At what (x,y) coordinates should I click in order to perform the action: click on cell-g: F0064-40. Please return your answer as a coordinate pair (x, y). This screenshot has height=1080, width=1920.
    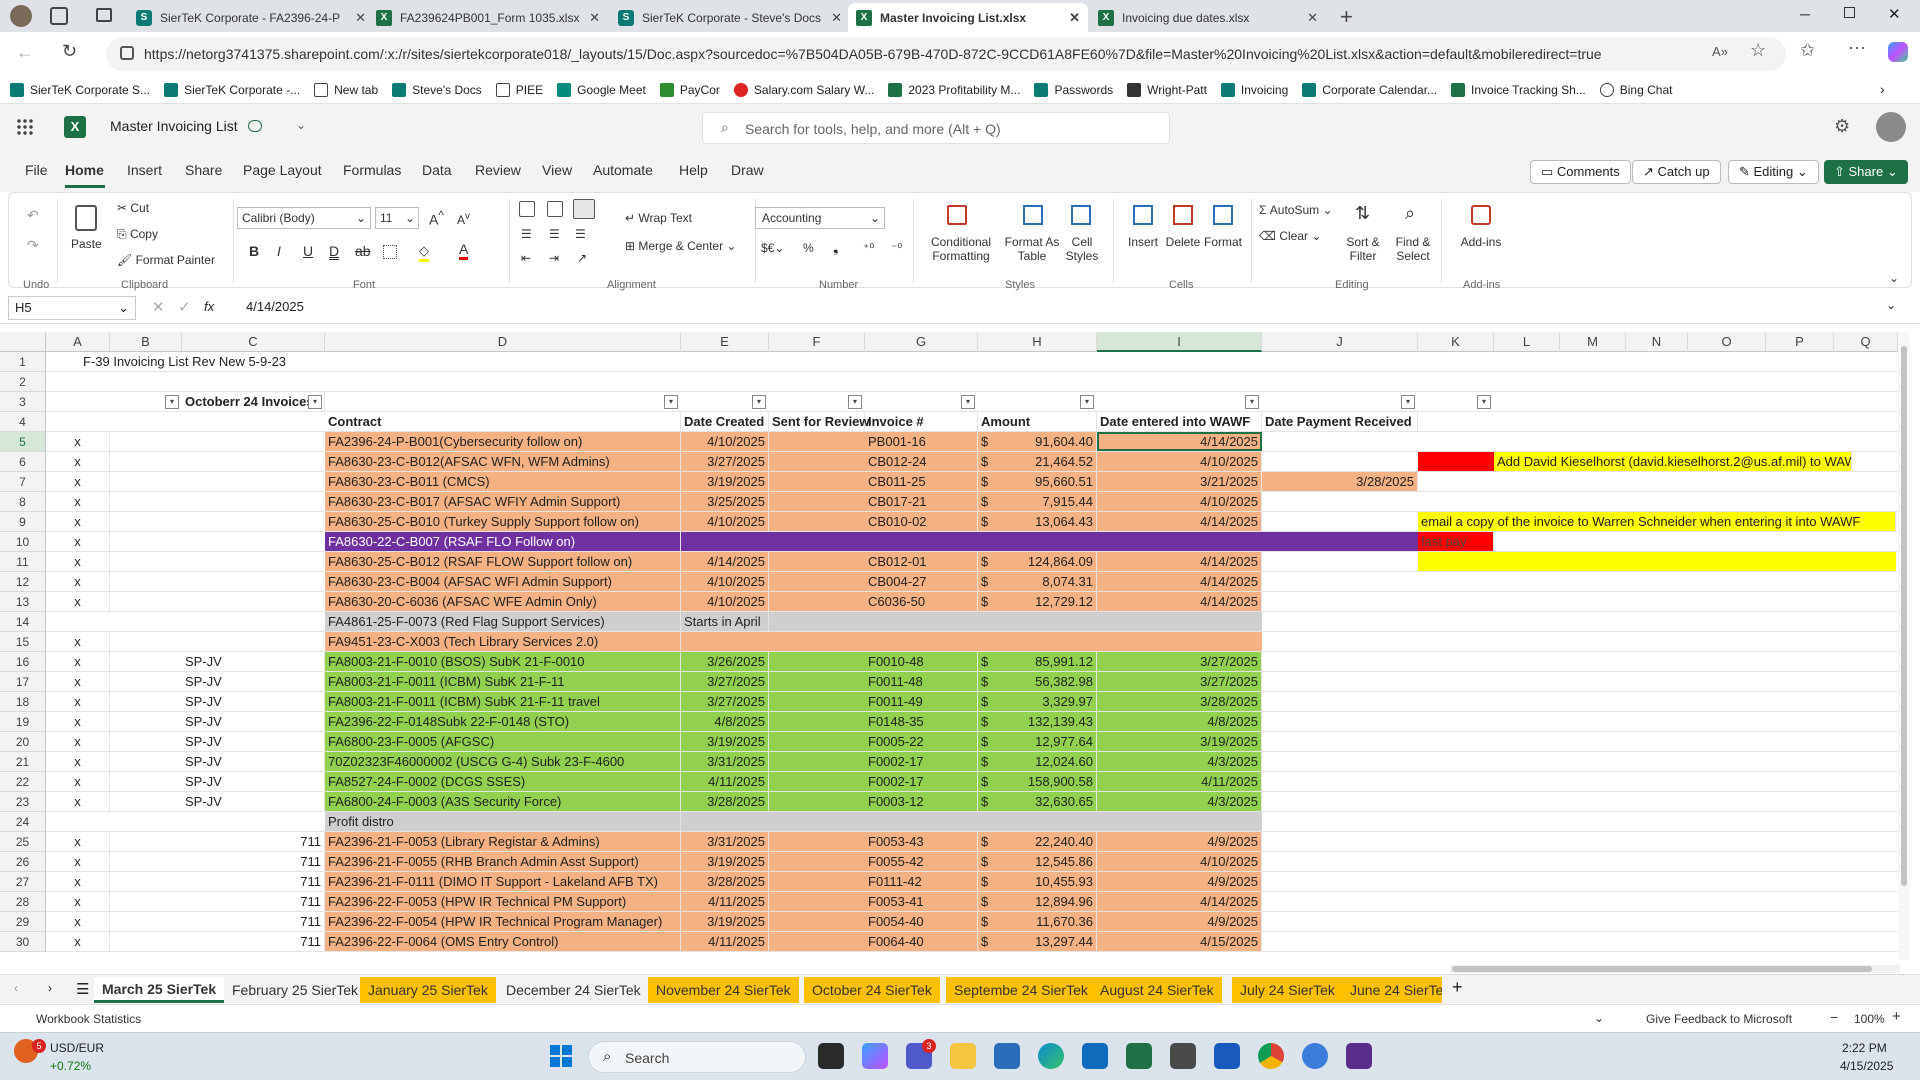
    Looking at the image, I should click on (921, 941).